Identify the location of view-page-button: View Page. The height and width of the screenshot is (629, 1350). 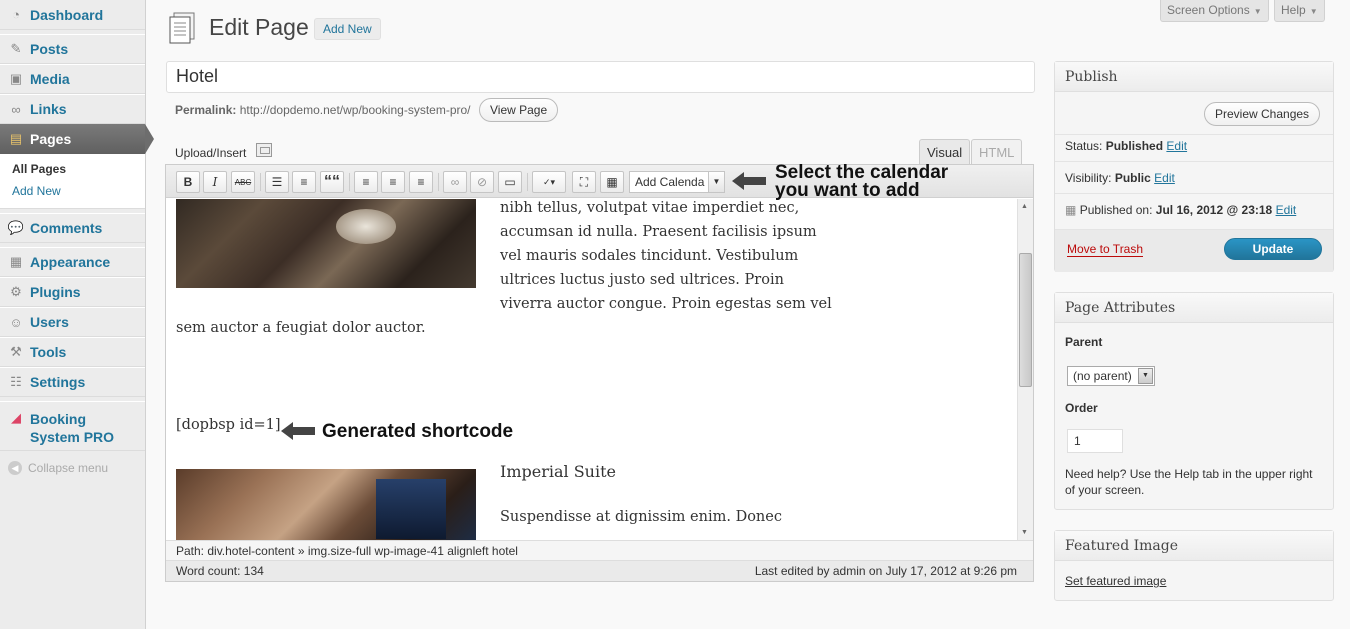
(519, 110).